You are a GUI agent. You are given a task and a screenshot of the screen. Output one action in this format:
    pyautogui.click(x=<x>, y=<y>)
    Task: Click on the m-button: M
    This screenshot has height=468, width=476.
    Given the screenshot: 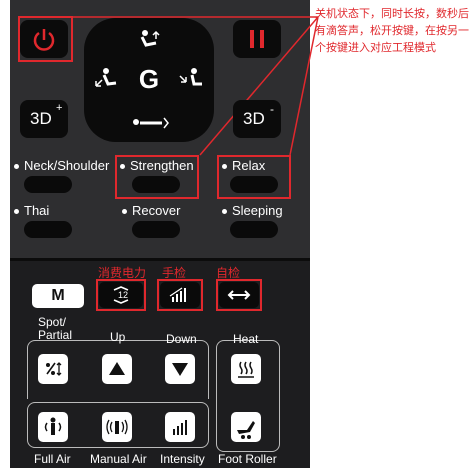 What is the action you would take?
    pyautogui.click(x=58, y=296)
    